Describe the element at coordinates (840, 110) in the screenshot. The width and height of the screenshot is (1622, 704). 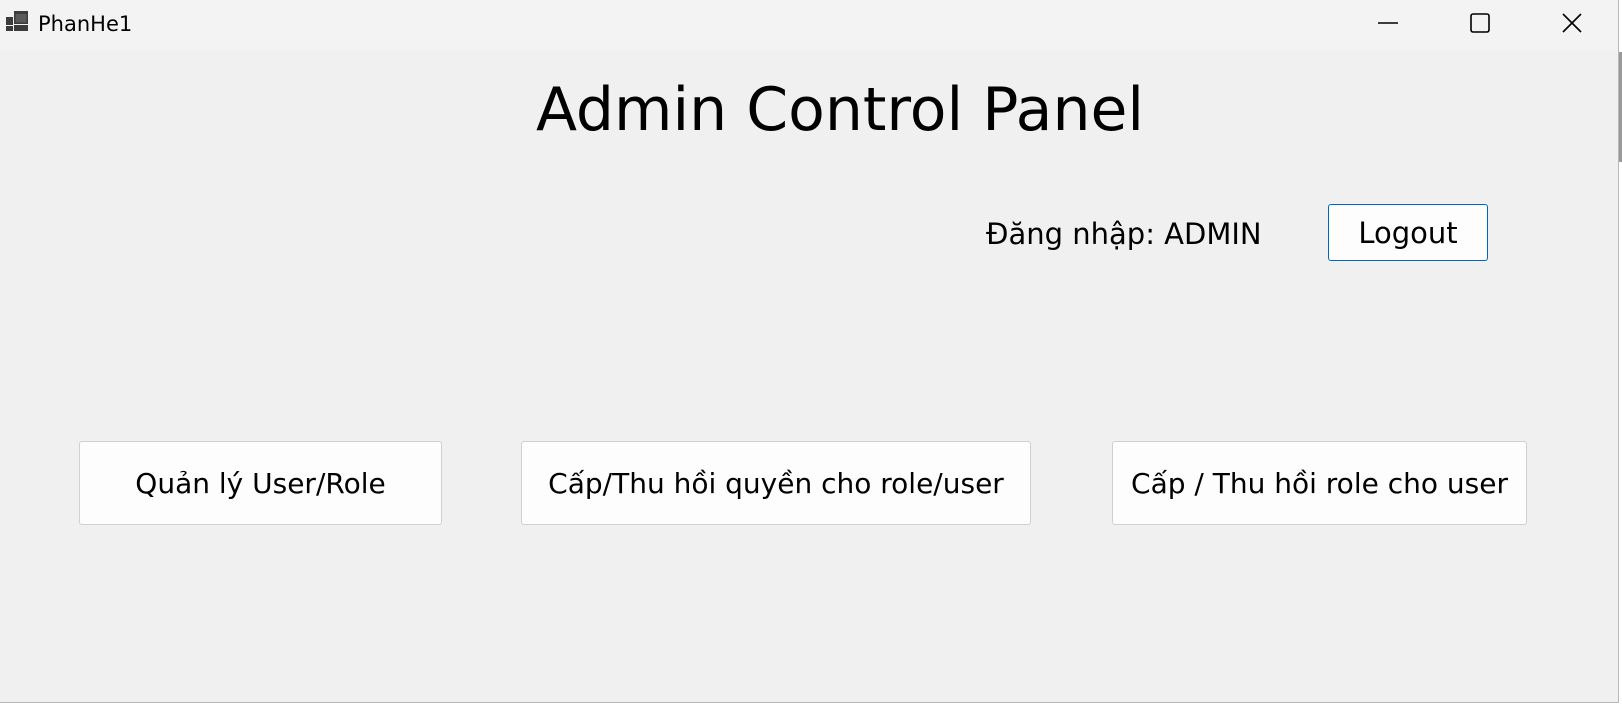
I see `page-title: Admin Control Panel` at that location.